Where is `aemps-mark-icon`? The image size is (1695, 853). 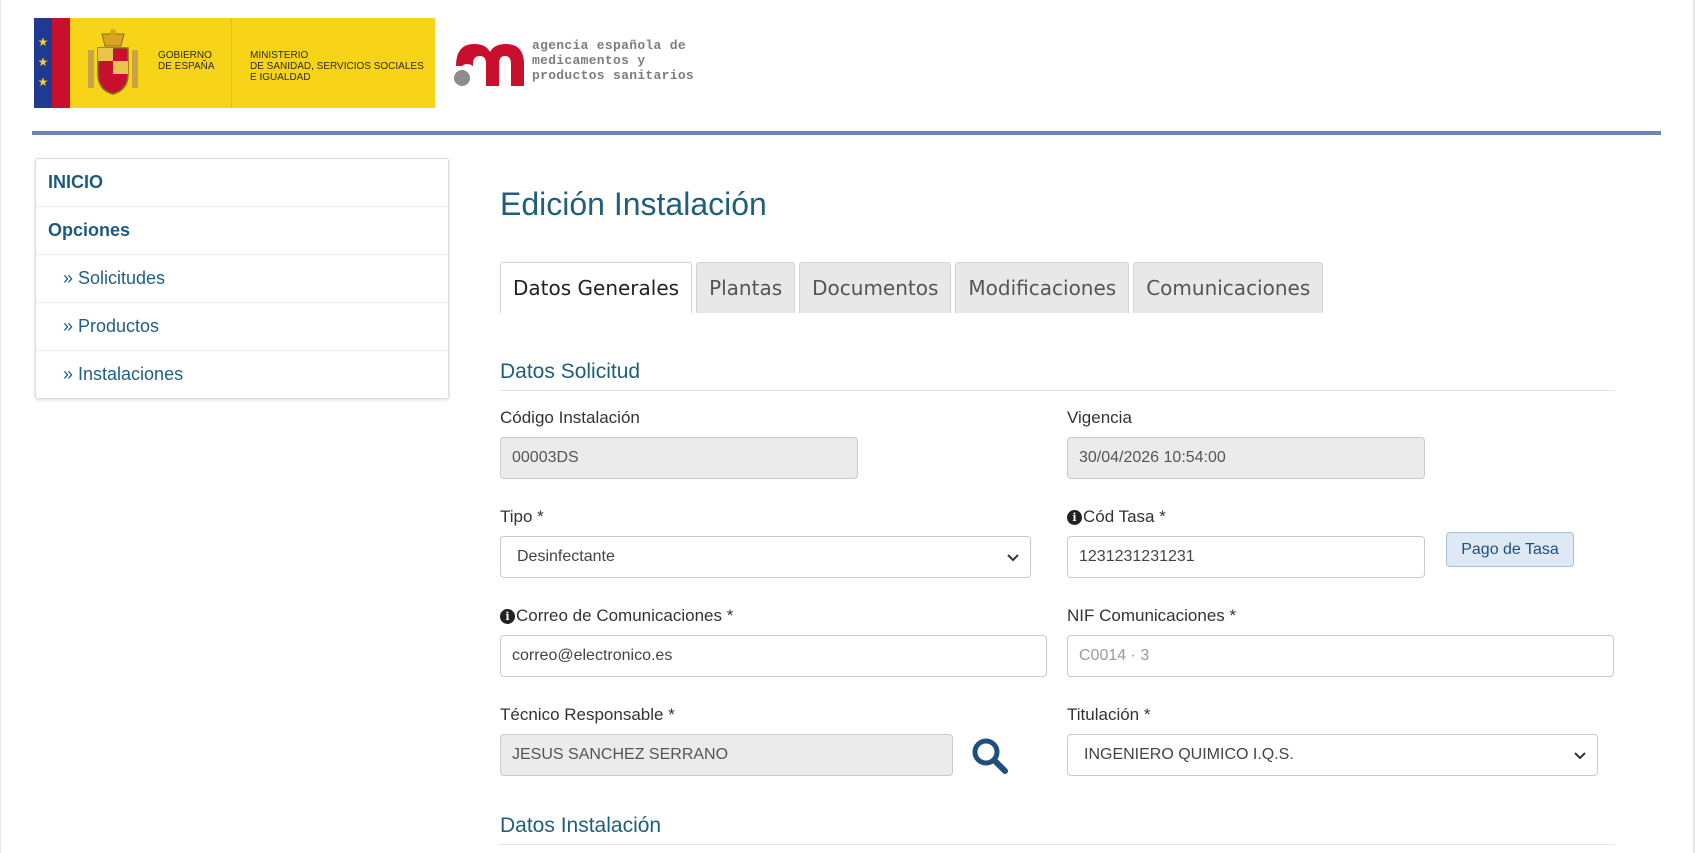
aemps-mark-icon is located at coordinates (489, 65).